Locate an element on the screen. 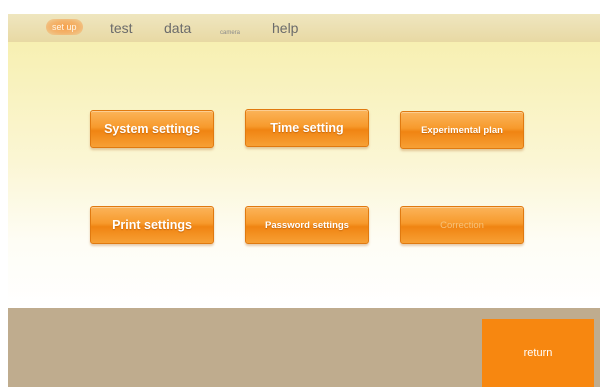 Image resolution: width=600 pixels, height=387 pixels. menu-help: help is located at coordinates (285, 28).